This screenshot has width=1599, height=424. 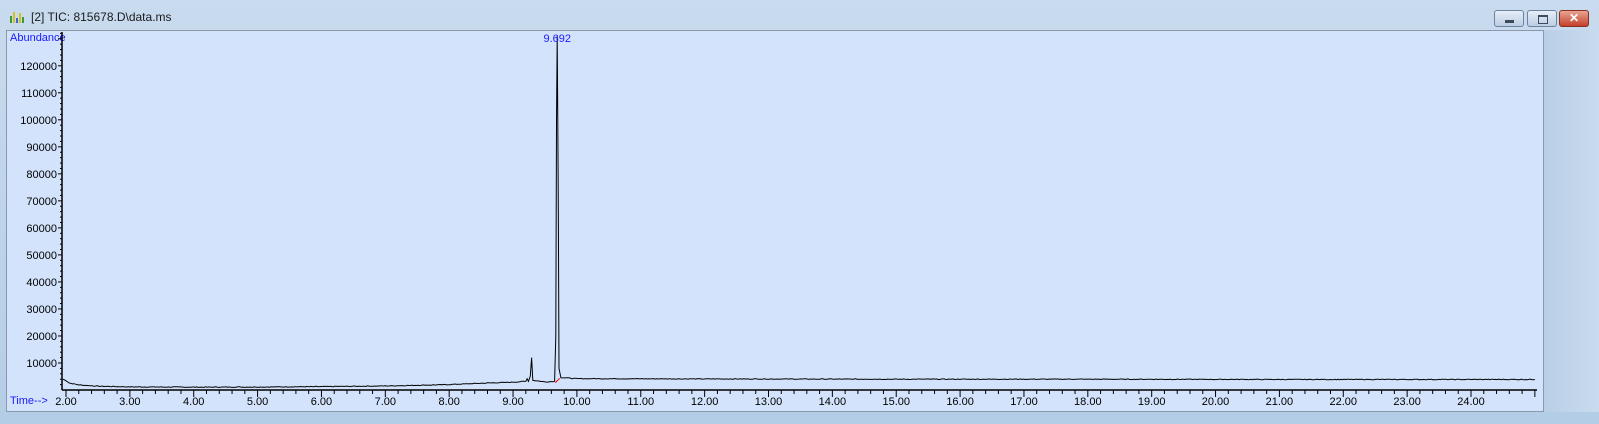 I want to click on x-axis-label: Time-->, so click(x=29, y=401).